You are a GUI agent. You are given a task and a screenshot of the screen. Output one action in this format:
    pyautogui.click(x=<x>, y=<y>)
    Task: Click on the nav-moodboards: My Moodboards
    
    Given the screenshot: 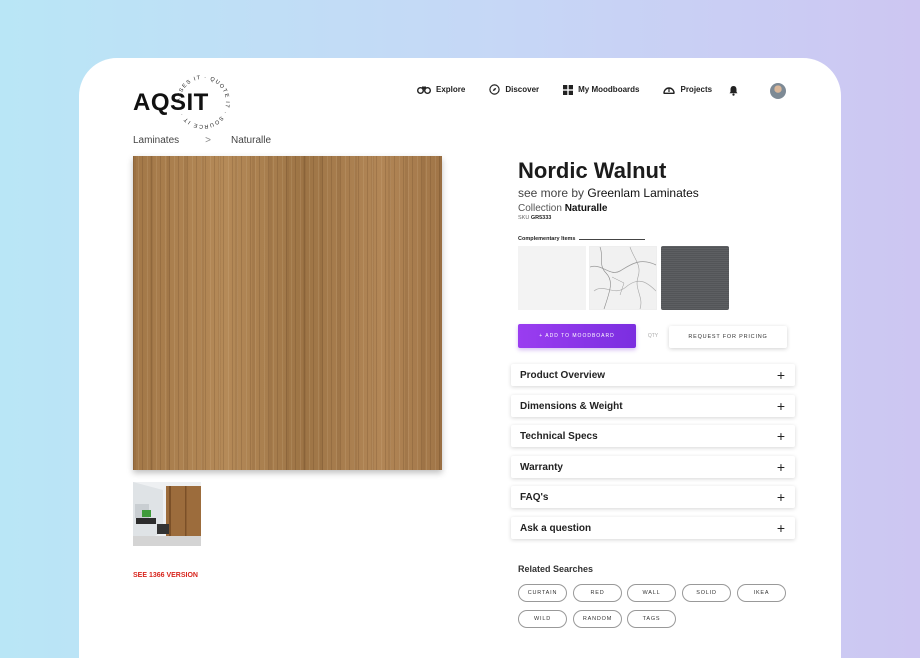 What is the action you would take?
    pyautogui.click(x=601, y=89)
    